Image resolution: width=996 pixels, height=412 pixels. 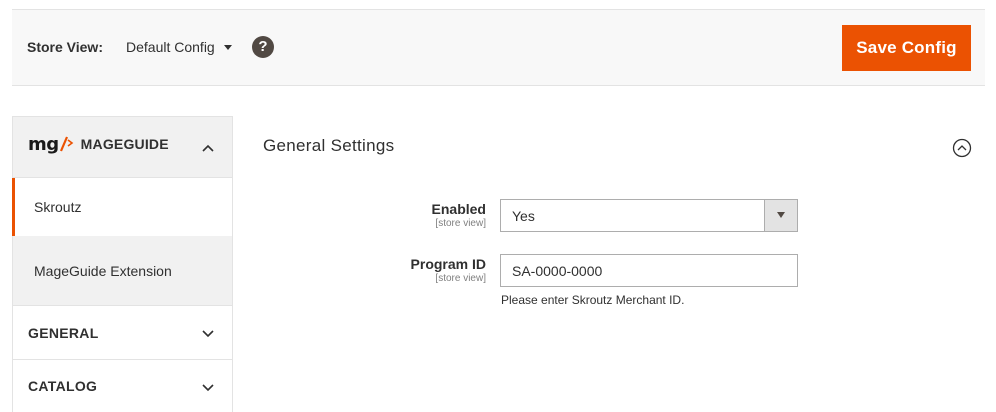 I want to click on program-id-label: Program ID, so click(x=448, y=264).